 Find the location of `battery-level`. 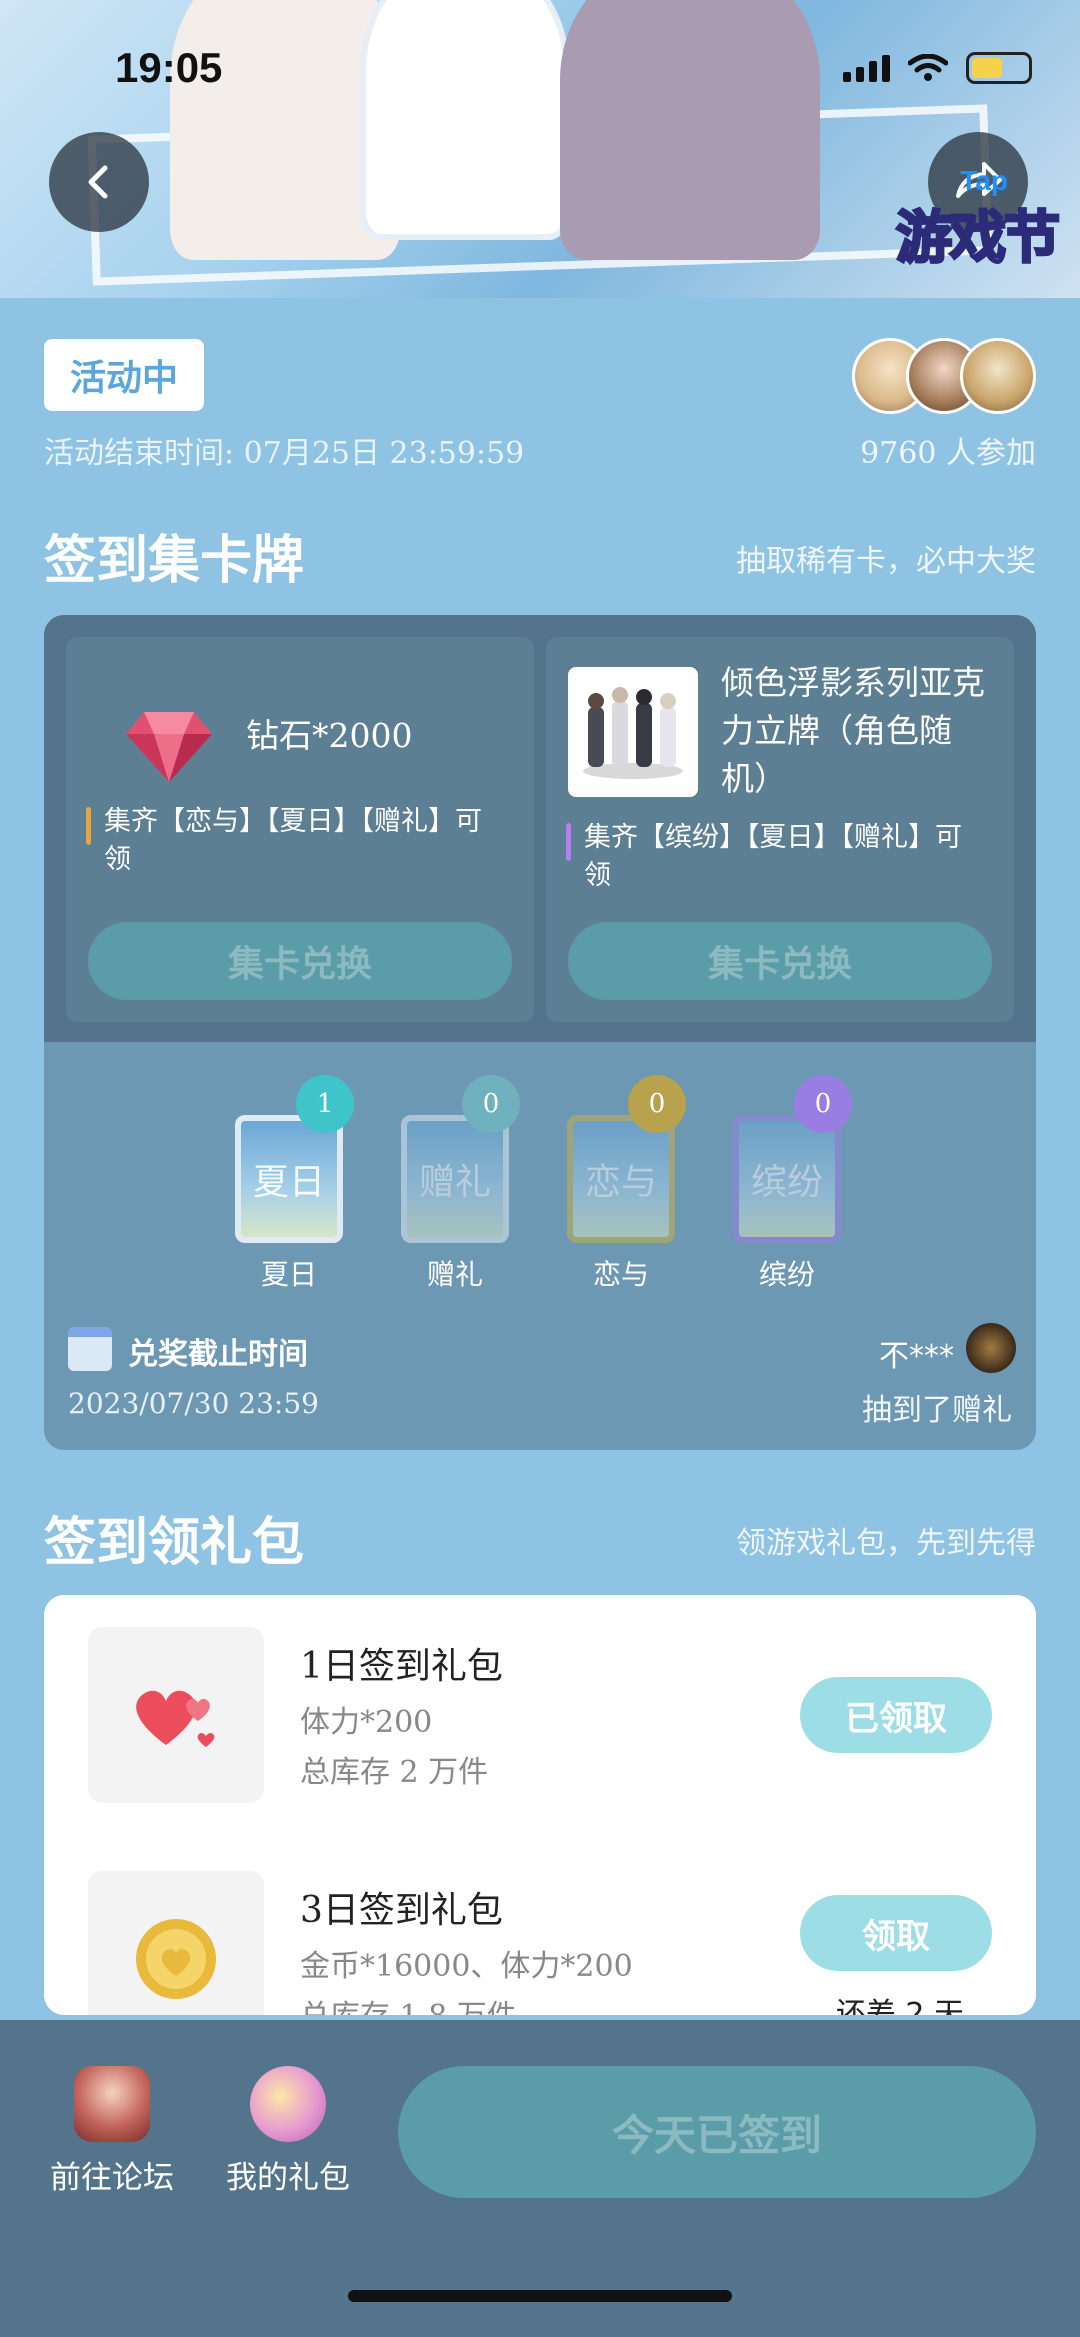

battery-level is located at coordinates (987, 68).